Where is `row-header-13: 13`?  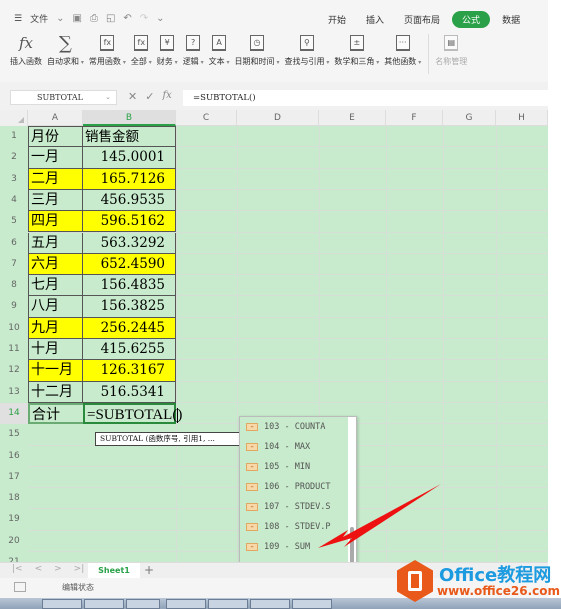 row-header-13: 13 is located at coordinates (14, 392).